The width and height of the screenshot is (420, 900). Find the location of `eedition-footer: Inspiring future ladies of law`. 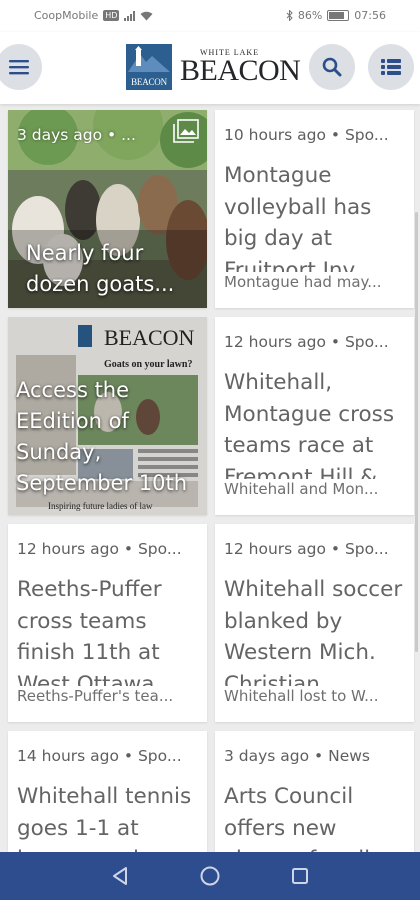

eedition-footer: Inspiring future ladies of law is located at coordinates (100, 506).